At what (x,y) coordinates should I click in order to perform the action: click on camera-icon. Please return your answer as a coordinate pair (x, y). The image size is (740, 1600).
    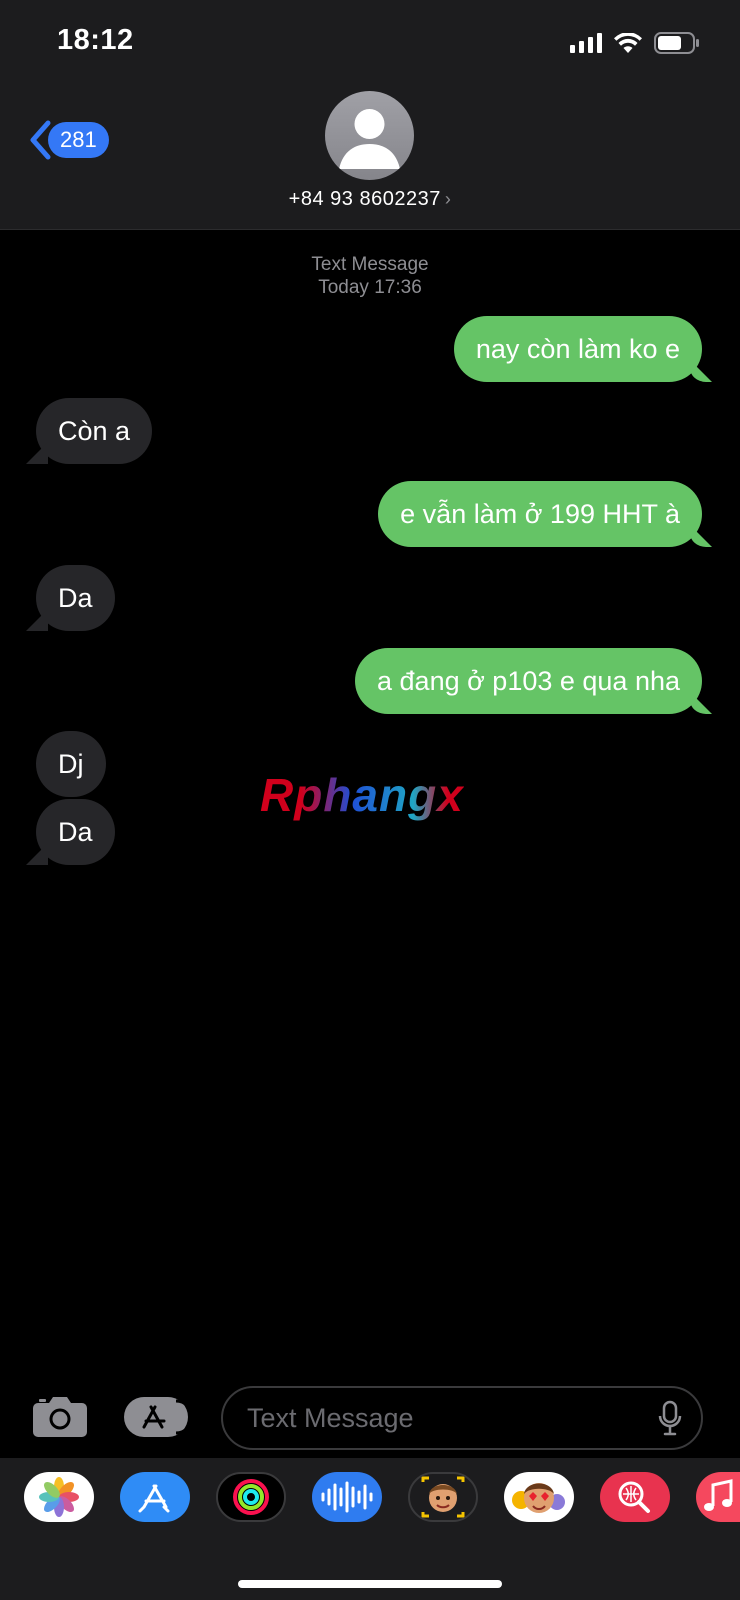
    Looking at the image, I should click on (60, 1417).